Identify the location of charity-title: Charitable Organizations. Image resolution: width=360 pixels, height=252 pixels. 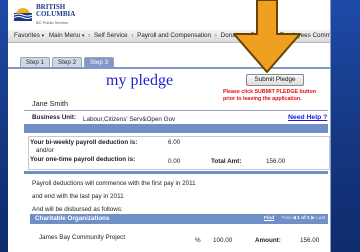
(72, 218).